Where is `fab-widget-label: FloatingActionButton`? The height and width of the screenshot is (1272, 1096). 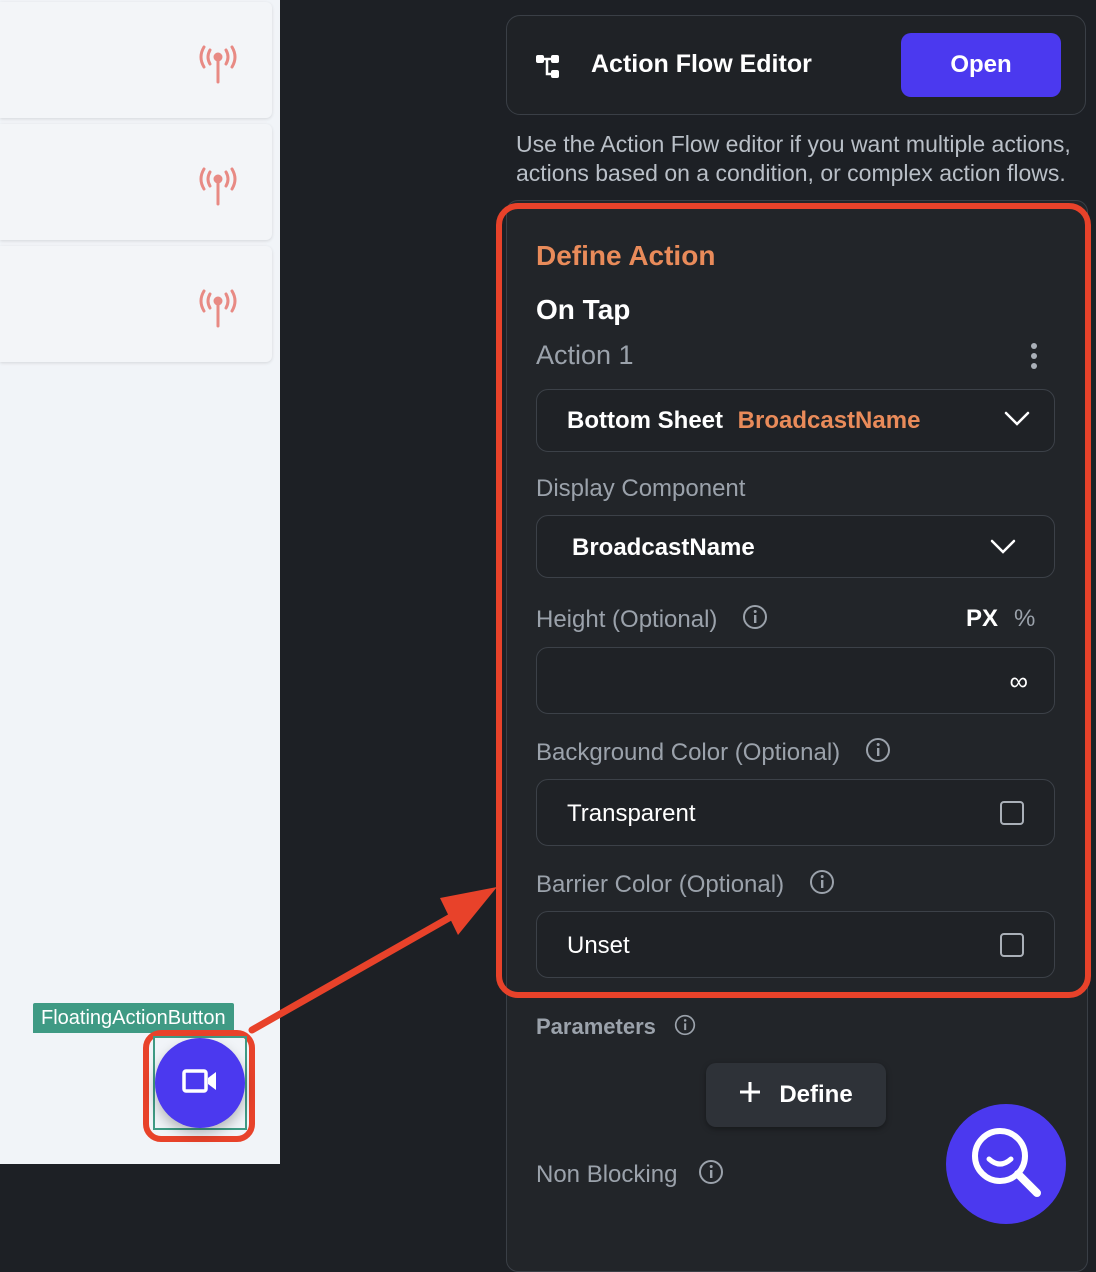
fab-widget-label: FloatingActionButton is located at coordinates (133, 1018).